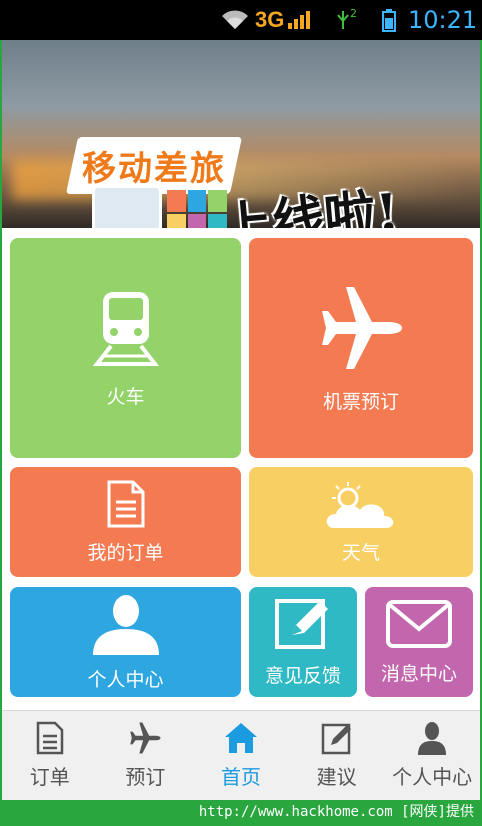 Image resolution: width=482 pixels, height=826 pixels. What do you see at coordinates (125, 328) in the screenshot?
I see `train-icon` at bounding box center [125, 328].